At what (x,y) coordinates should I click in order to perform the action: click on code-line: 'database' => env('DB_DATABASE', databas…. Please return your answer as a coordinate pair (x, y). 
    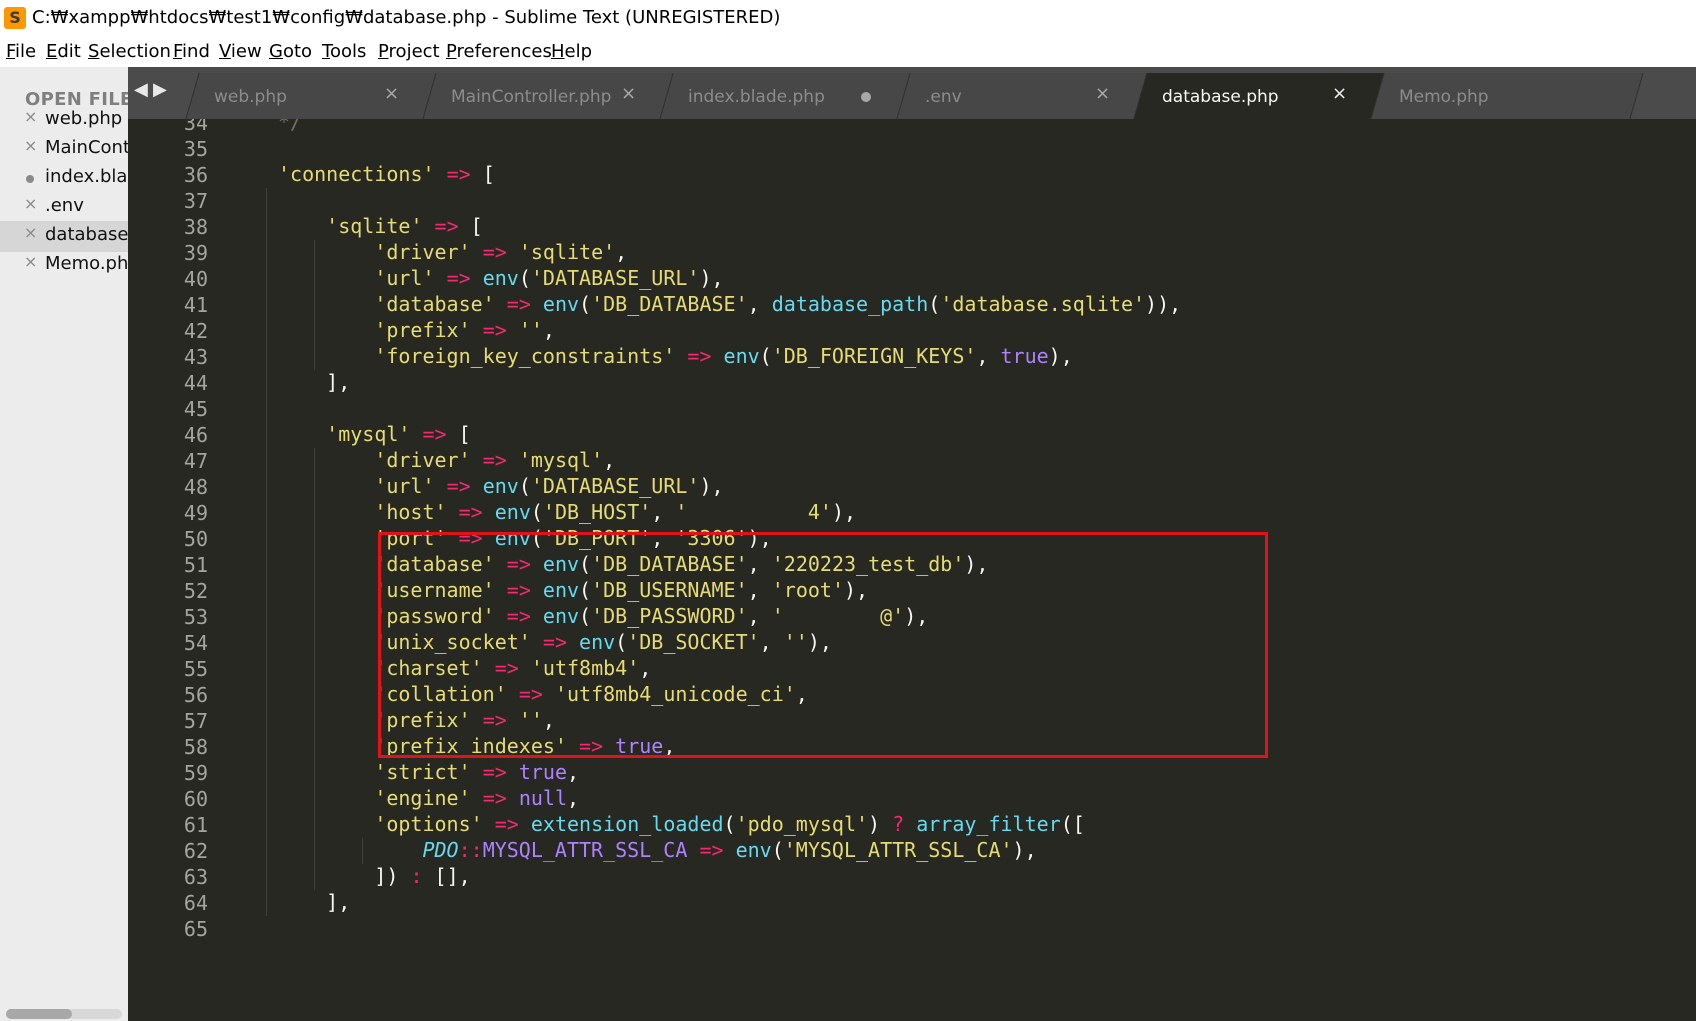
    Looking at the image, I should click on (777, 305).